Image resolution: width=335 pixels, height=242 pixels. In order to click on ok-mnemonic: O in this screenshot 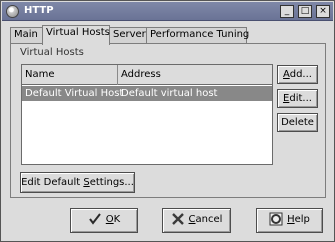, I will do `click(109, 219)`.